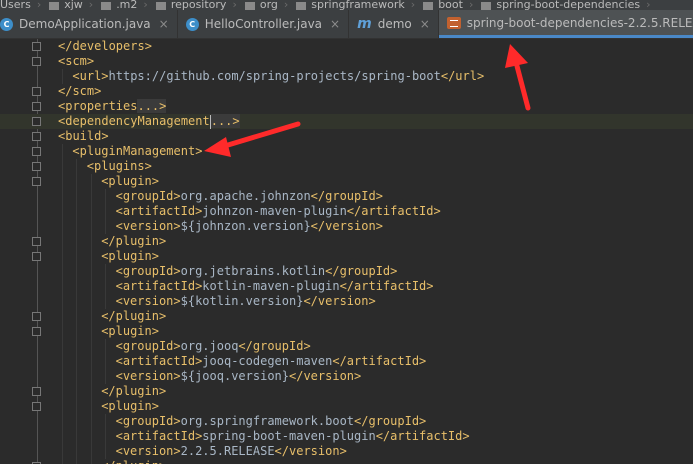  What do you see at coordinates (252, 139) in the screenshot?
I see `red-arrow-to-plugin-management` at bounding box center [252, 139].